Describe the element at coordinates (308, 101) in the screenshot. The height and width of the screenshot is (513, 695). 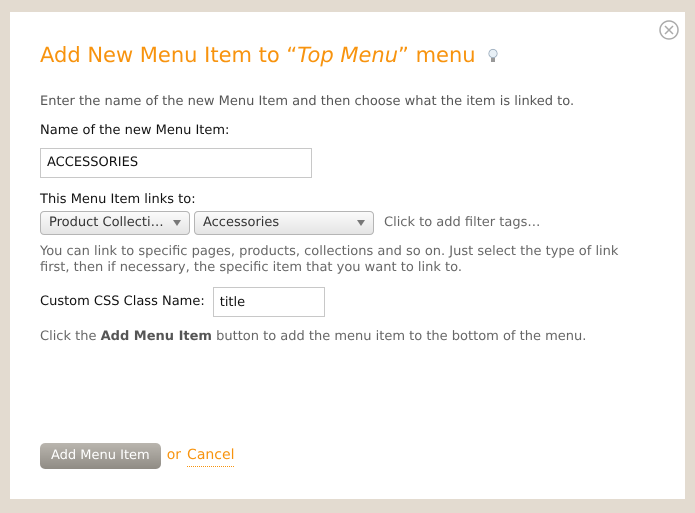
I see `intro-text: Enter the name of the new Menu Item and then choose what the item is linked to.` at that location.